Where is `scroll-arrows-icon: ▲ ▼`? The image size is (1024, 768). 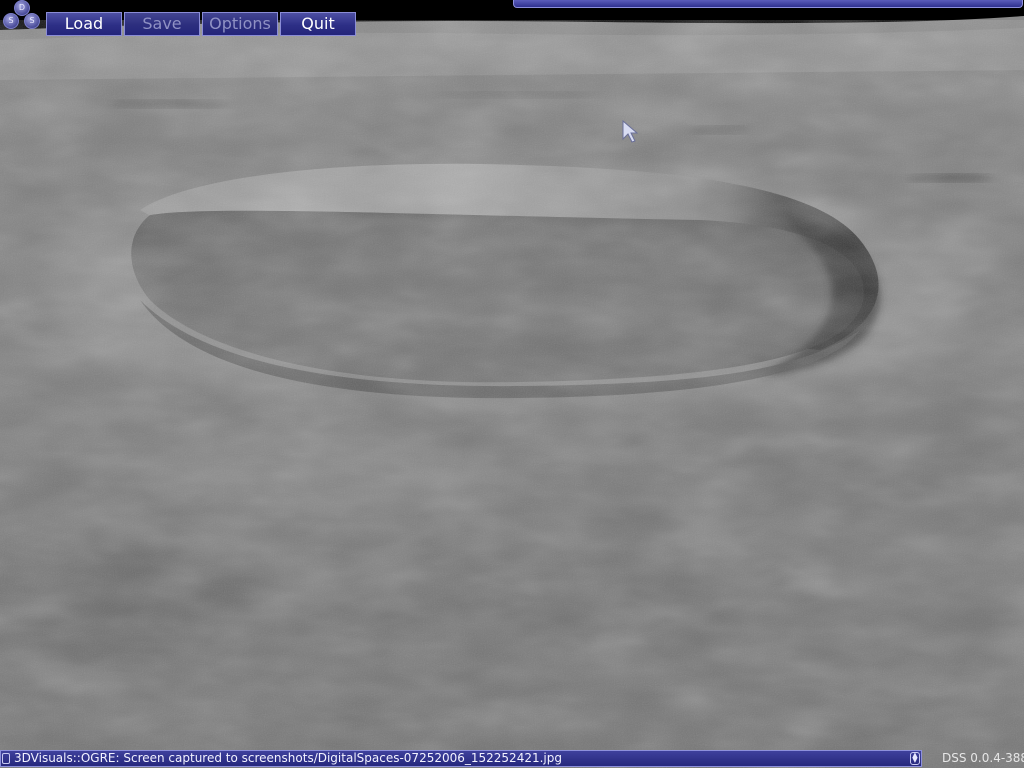 scroll-arrows-icon: ▲ ▼ is located at coordinates (915, 758).